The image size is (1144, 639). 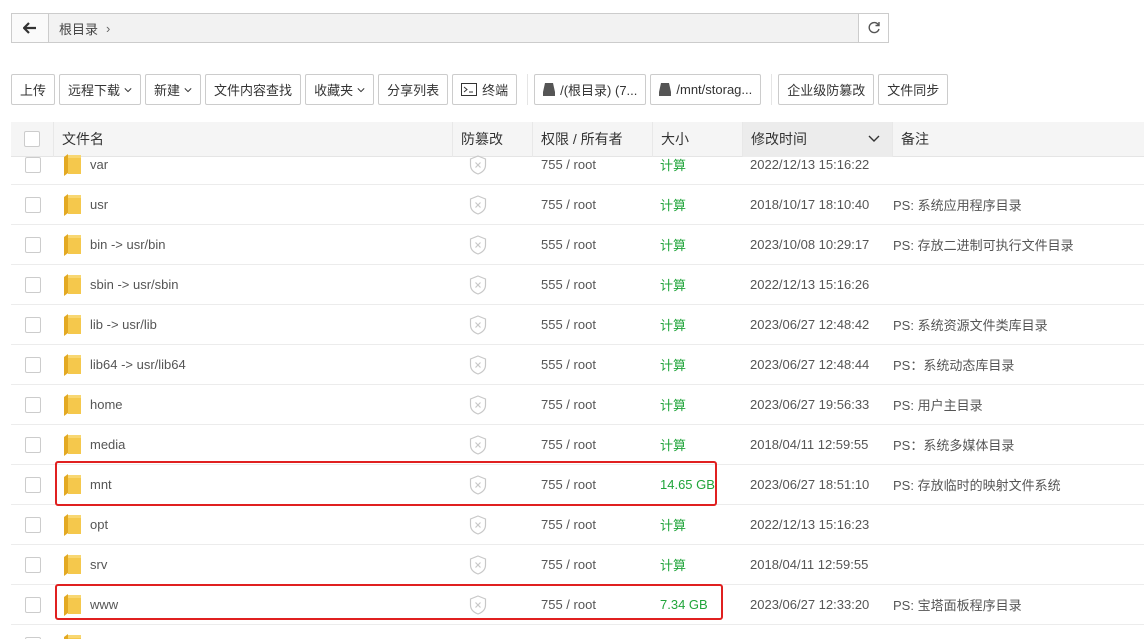 What do you see at coordinates (78, 28) in the screenshot?
I see `breadcrumb-root: 根目录` at bounding box center [78, 28].